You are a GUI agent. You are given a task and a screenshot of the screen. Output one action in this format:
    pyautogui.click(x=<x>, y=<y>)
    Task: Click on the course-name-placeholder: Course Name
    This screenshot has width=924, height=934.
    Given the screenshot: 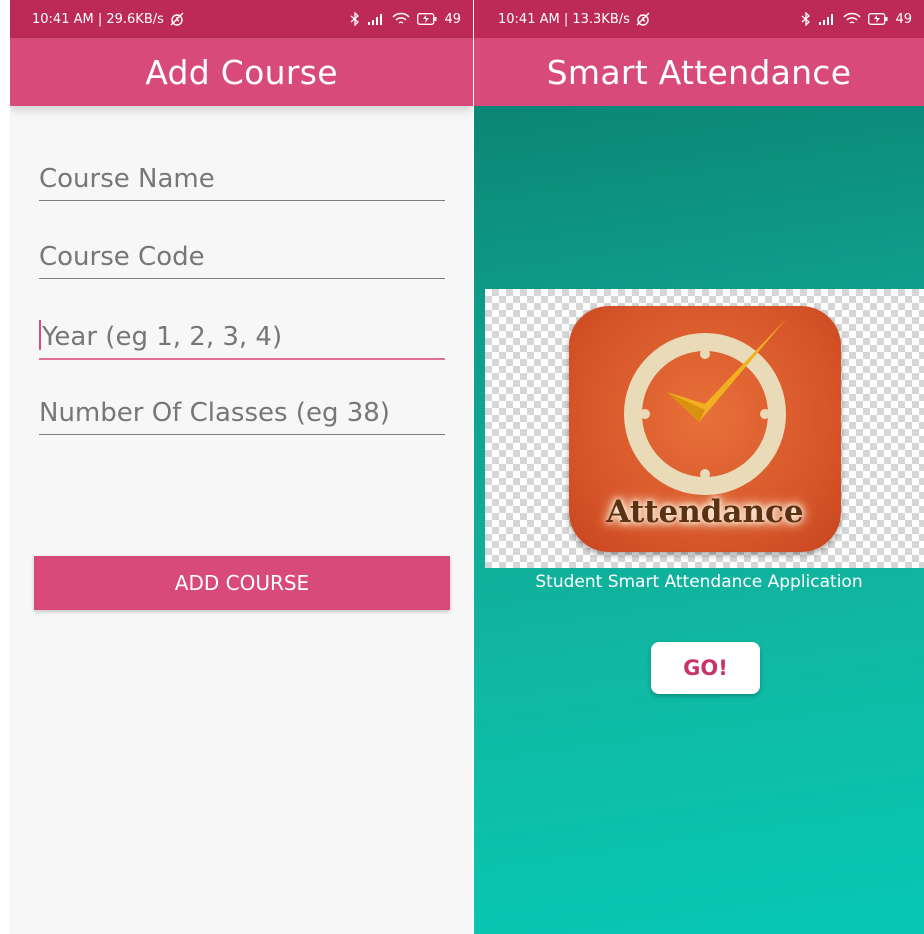 What is the action you would take?
    pyautogui.click(x=127, y=179)
    